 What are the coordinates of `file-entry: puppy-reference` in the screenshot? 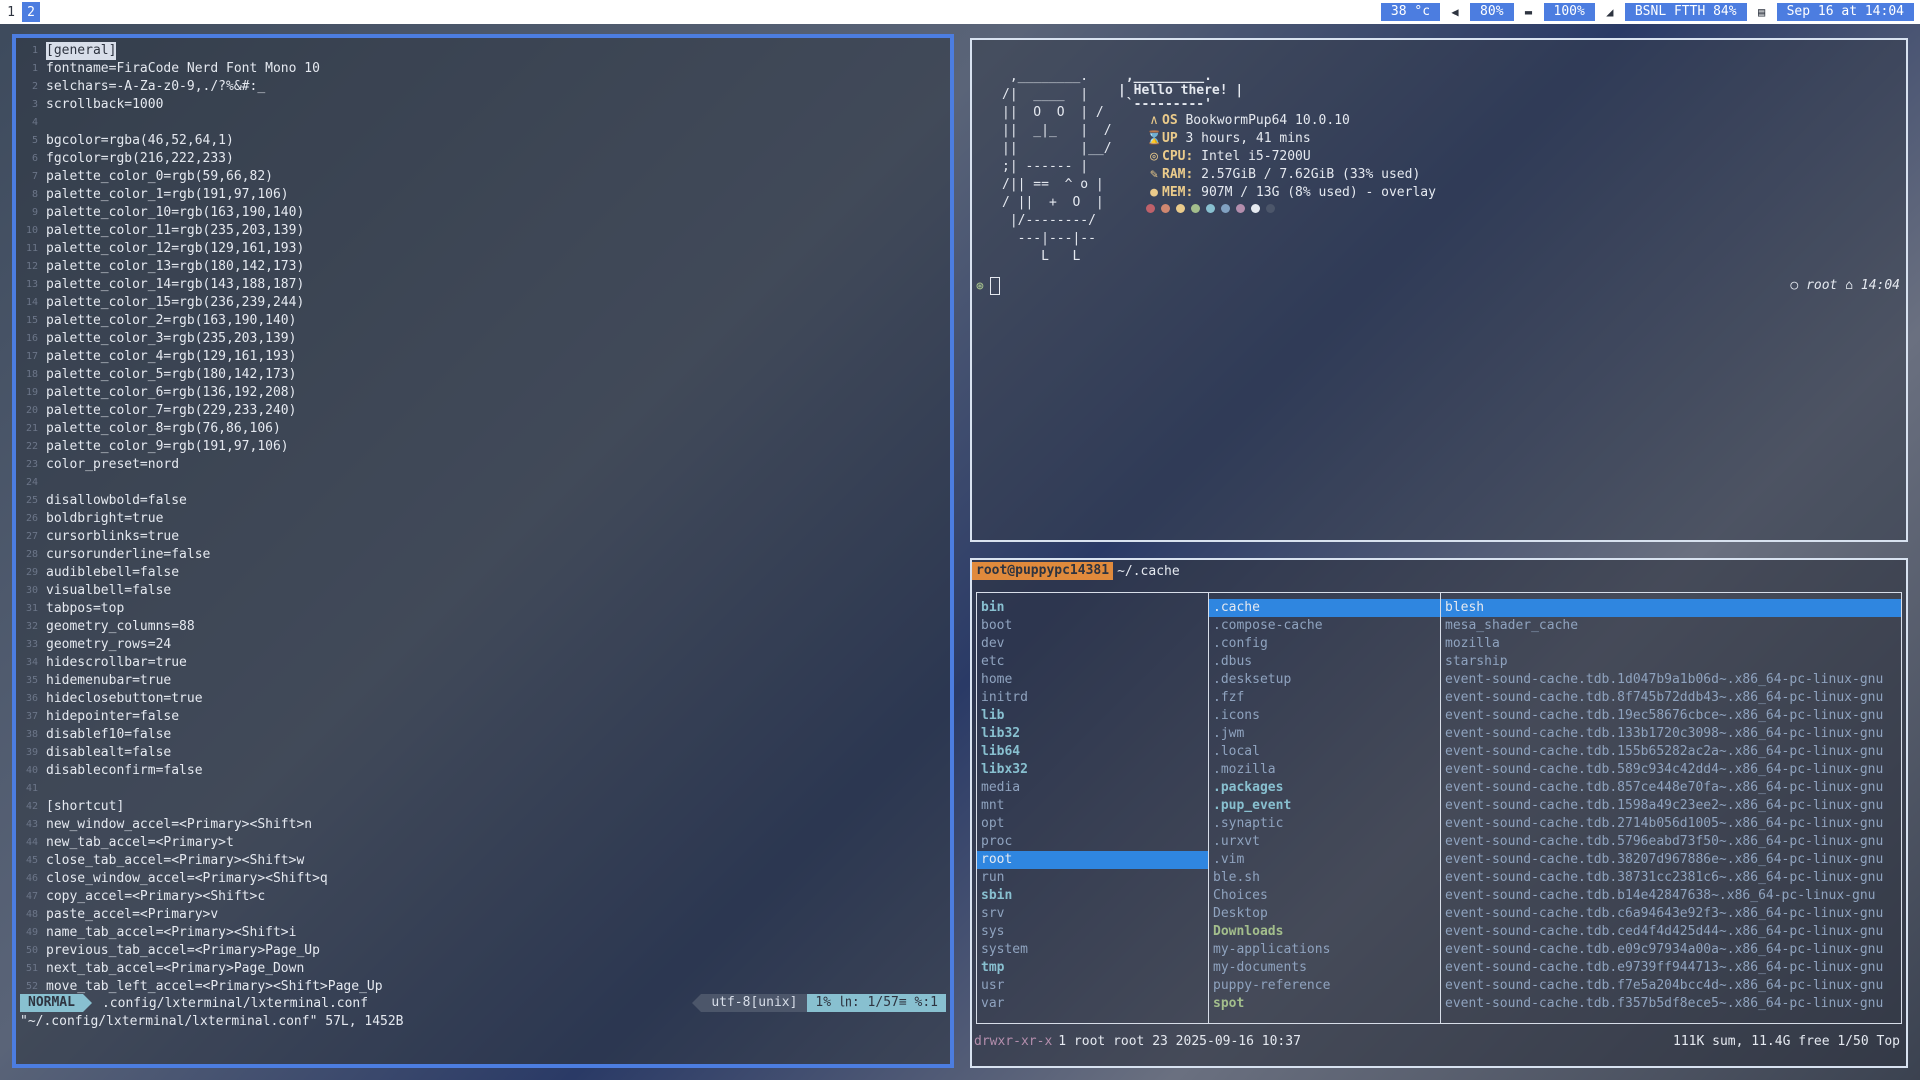 It's located at (1324, 986).